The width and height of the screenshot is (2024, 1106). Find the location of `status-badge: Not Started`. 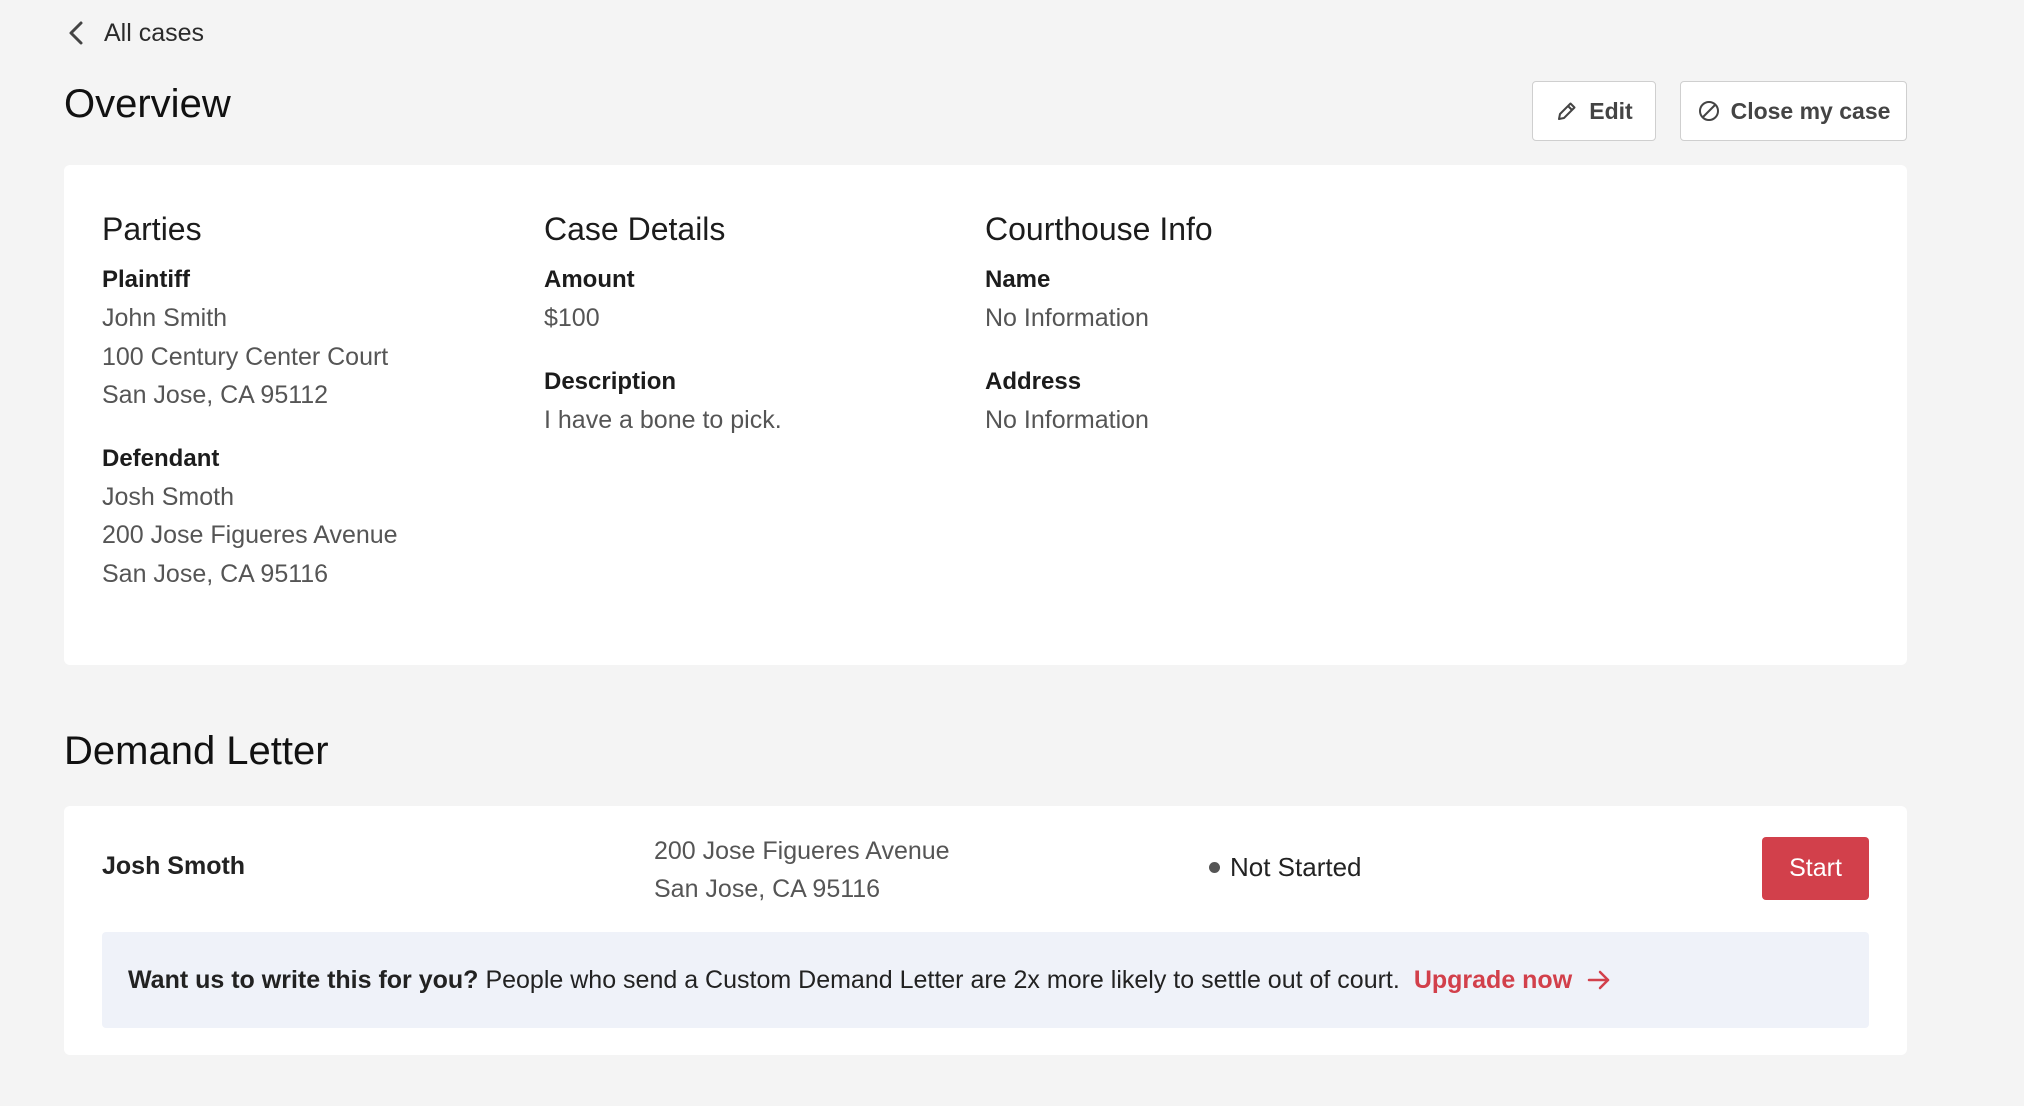

status-badge: Not Started is located at coordinates (1285, 867).